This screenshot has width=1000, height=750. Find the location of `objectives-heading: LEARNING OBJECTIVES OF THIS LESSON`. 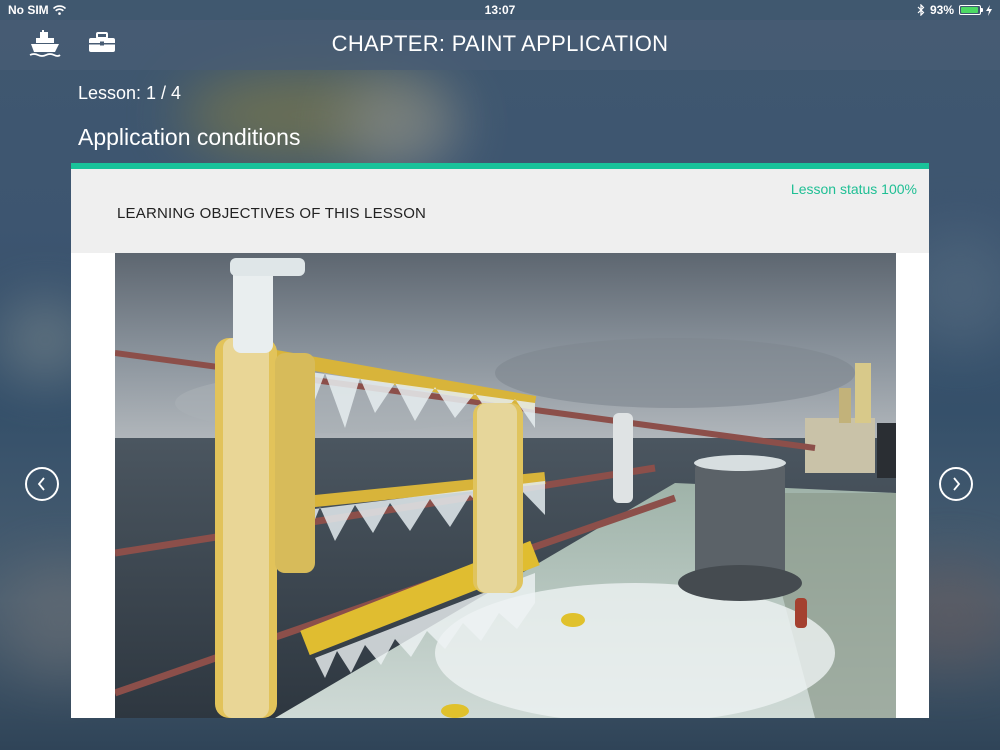

objectives-heading: LEARNING OBJECTIVES OF THIS LESSON is located at coordinates (272, 213).